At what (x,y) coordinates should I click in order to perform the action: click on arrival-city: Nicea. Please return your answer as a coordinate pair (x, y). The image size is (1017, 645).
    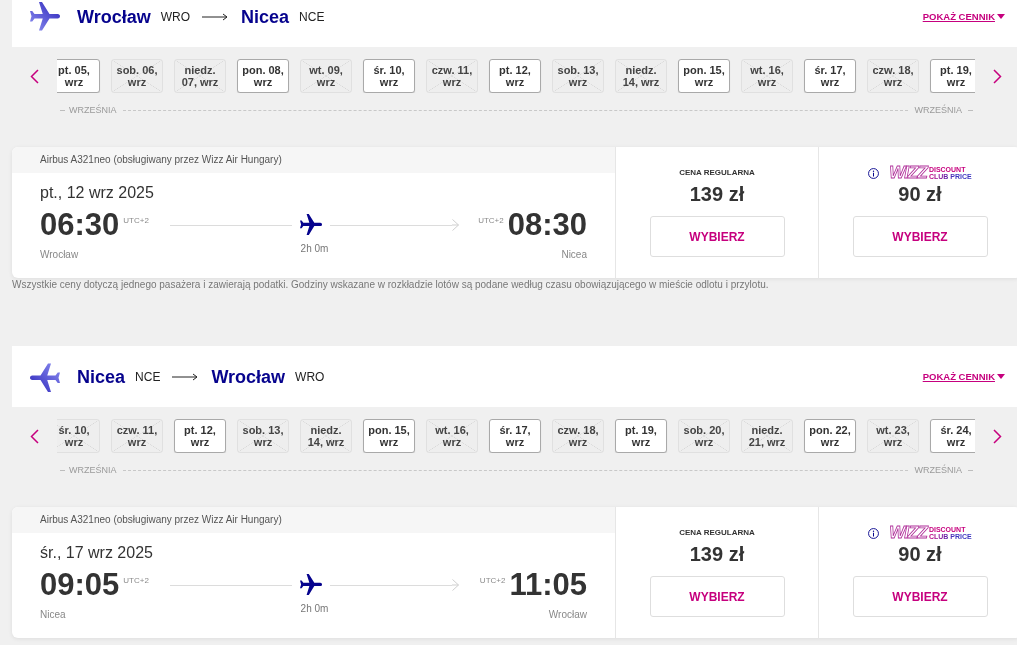
    Looking at the image, I should click on (574, 255).